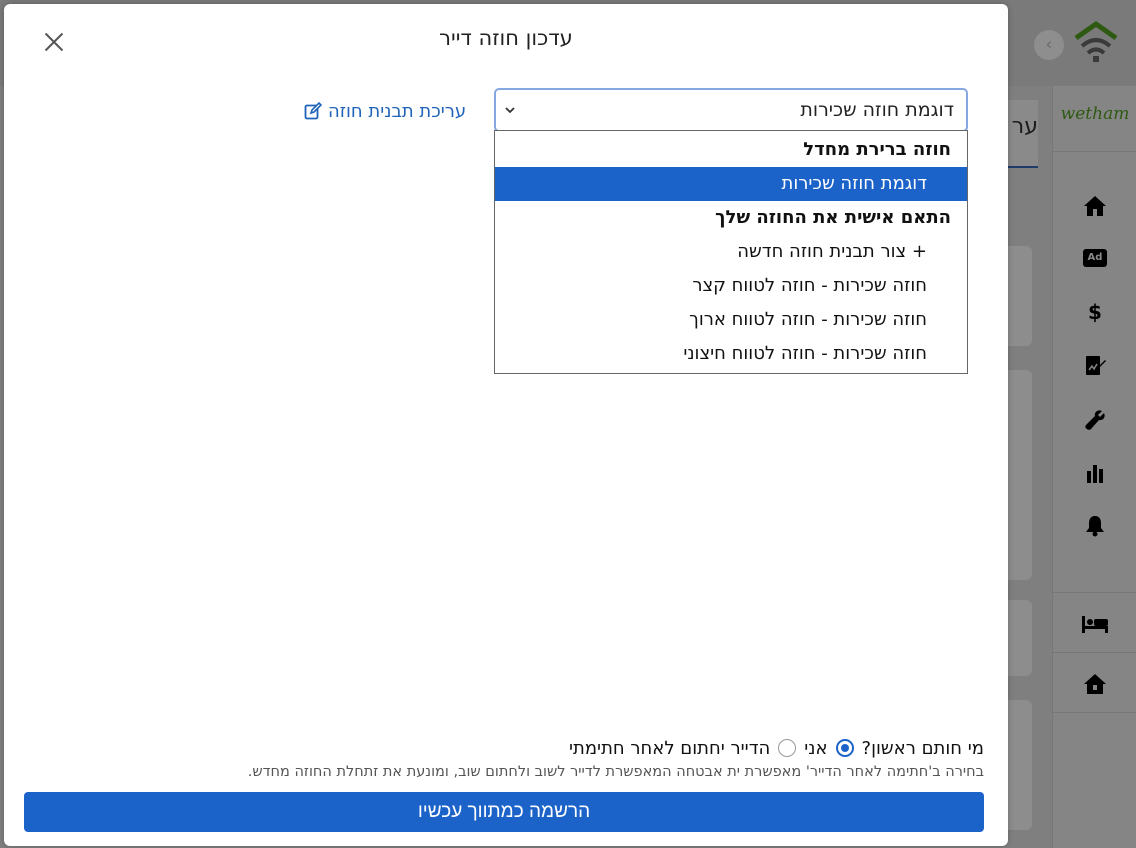 The height and width of the screenshot is (848, 1136). I want to click on submit-button: הרשמה כמתווך עכשיו, so click(504, 812).